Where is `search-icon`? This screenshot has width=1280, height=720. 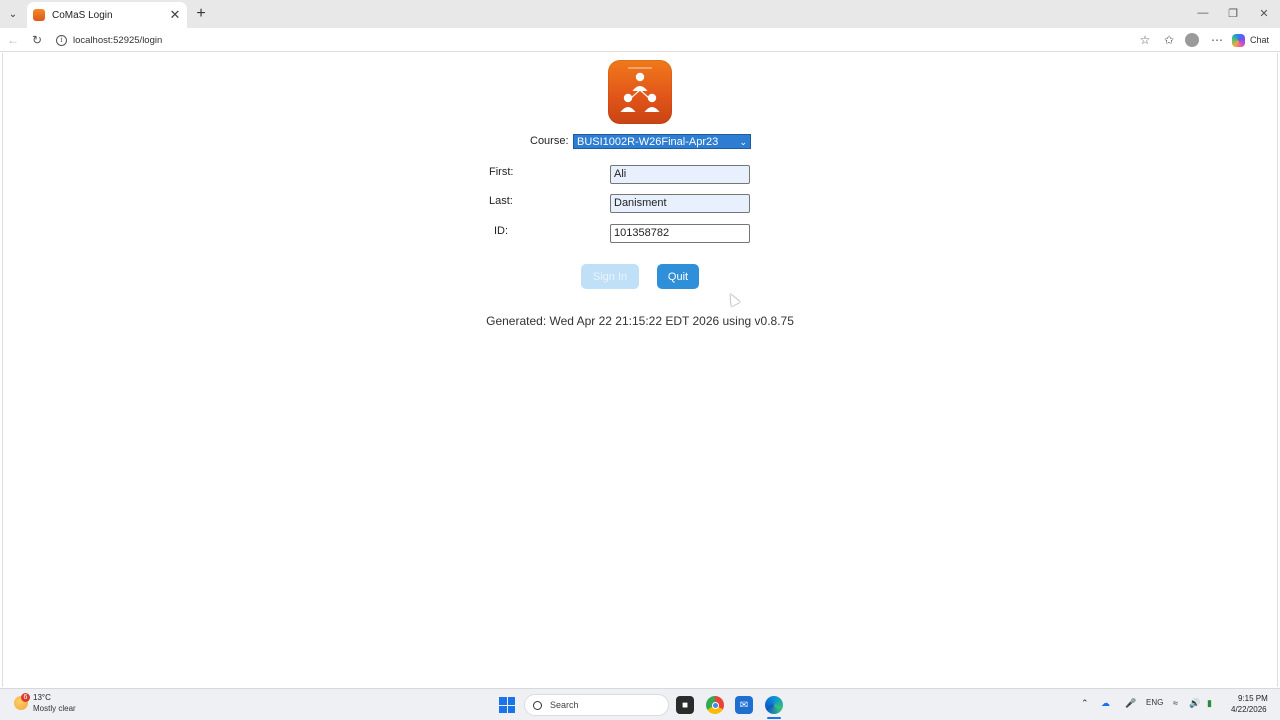 search-icon is located at coordinates (537, 705).